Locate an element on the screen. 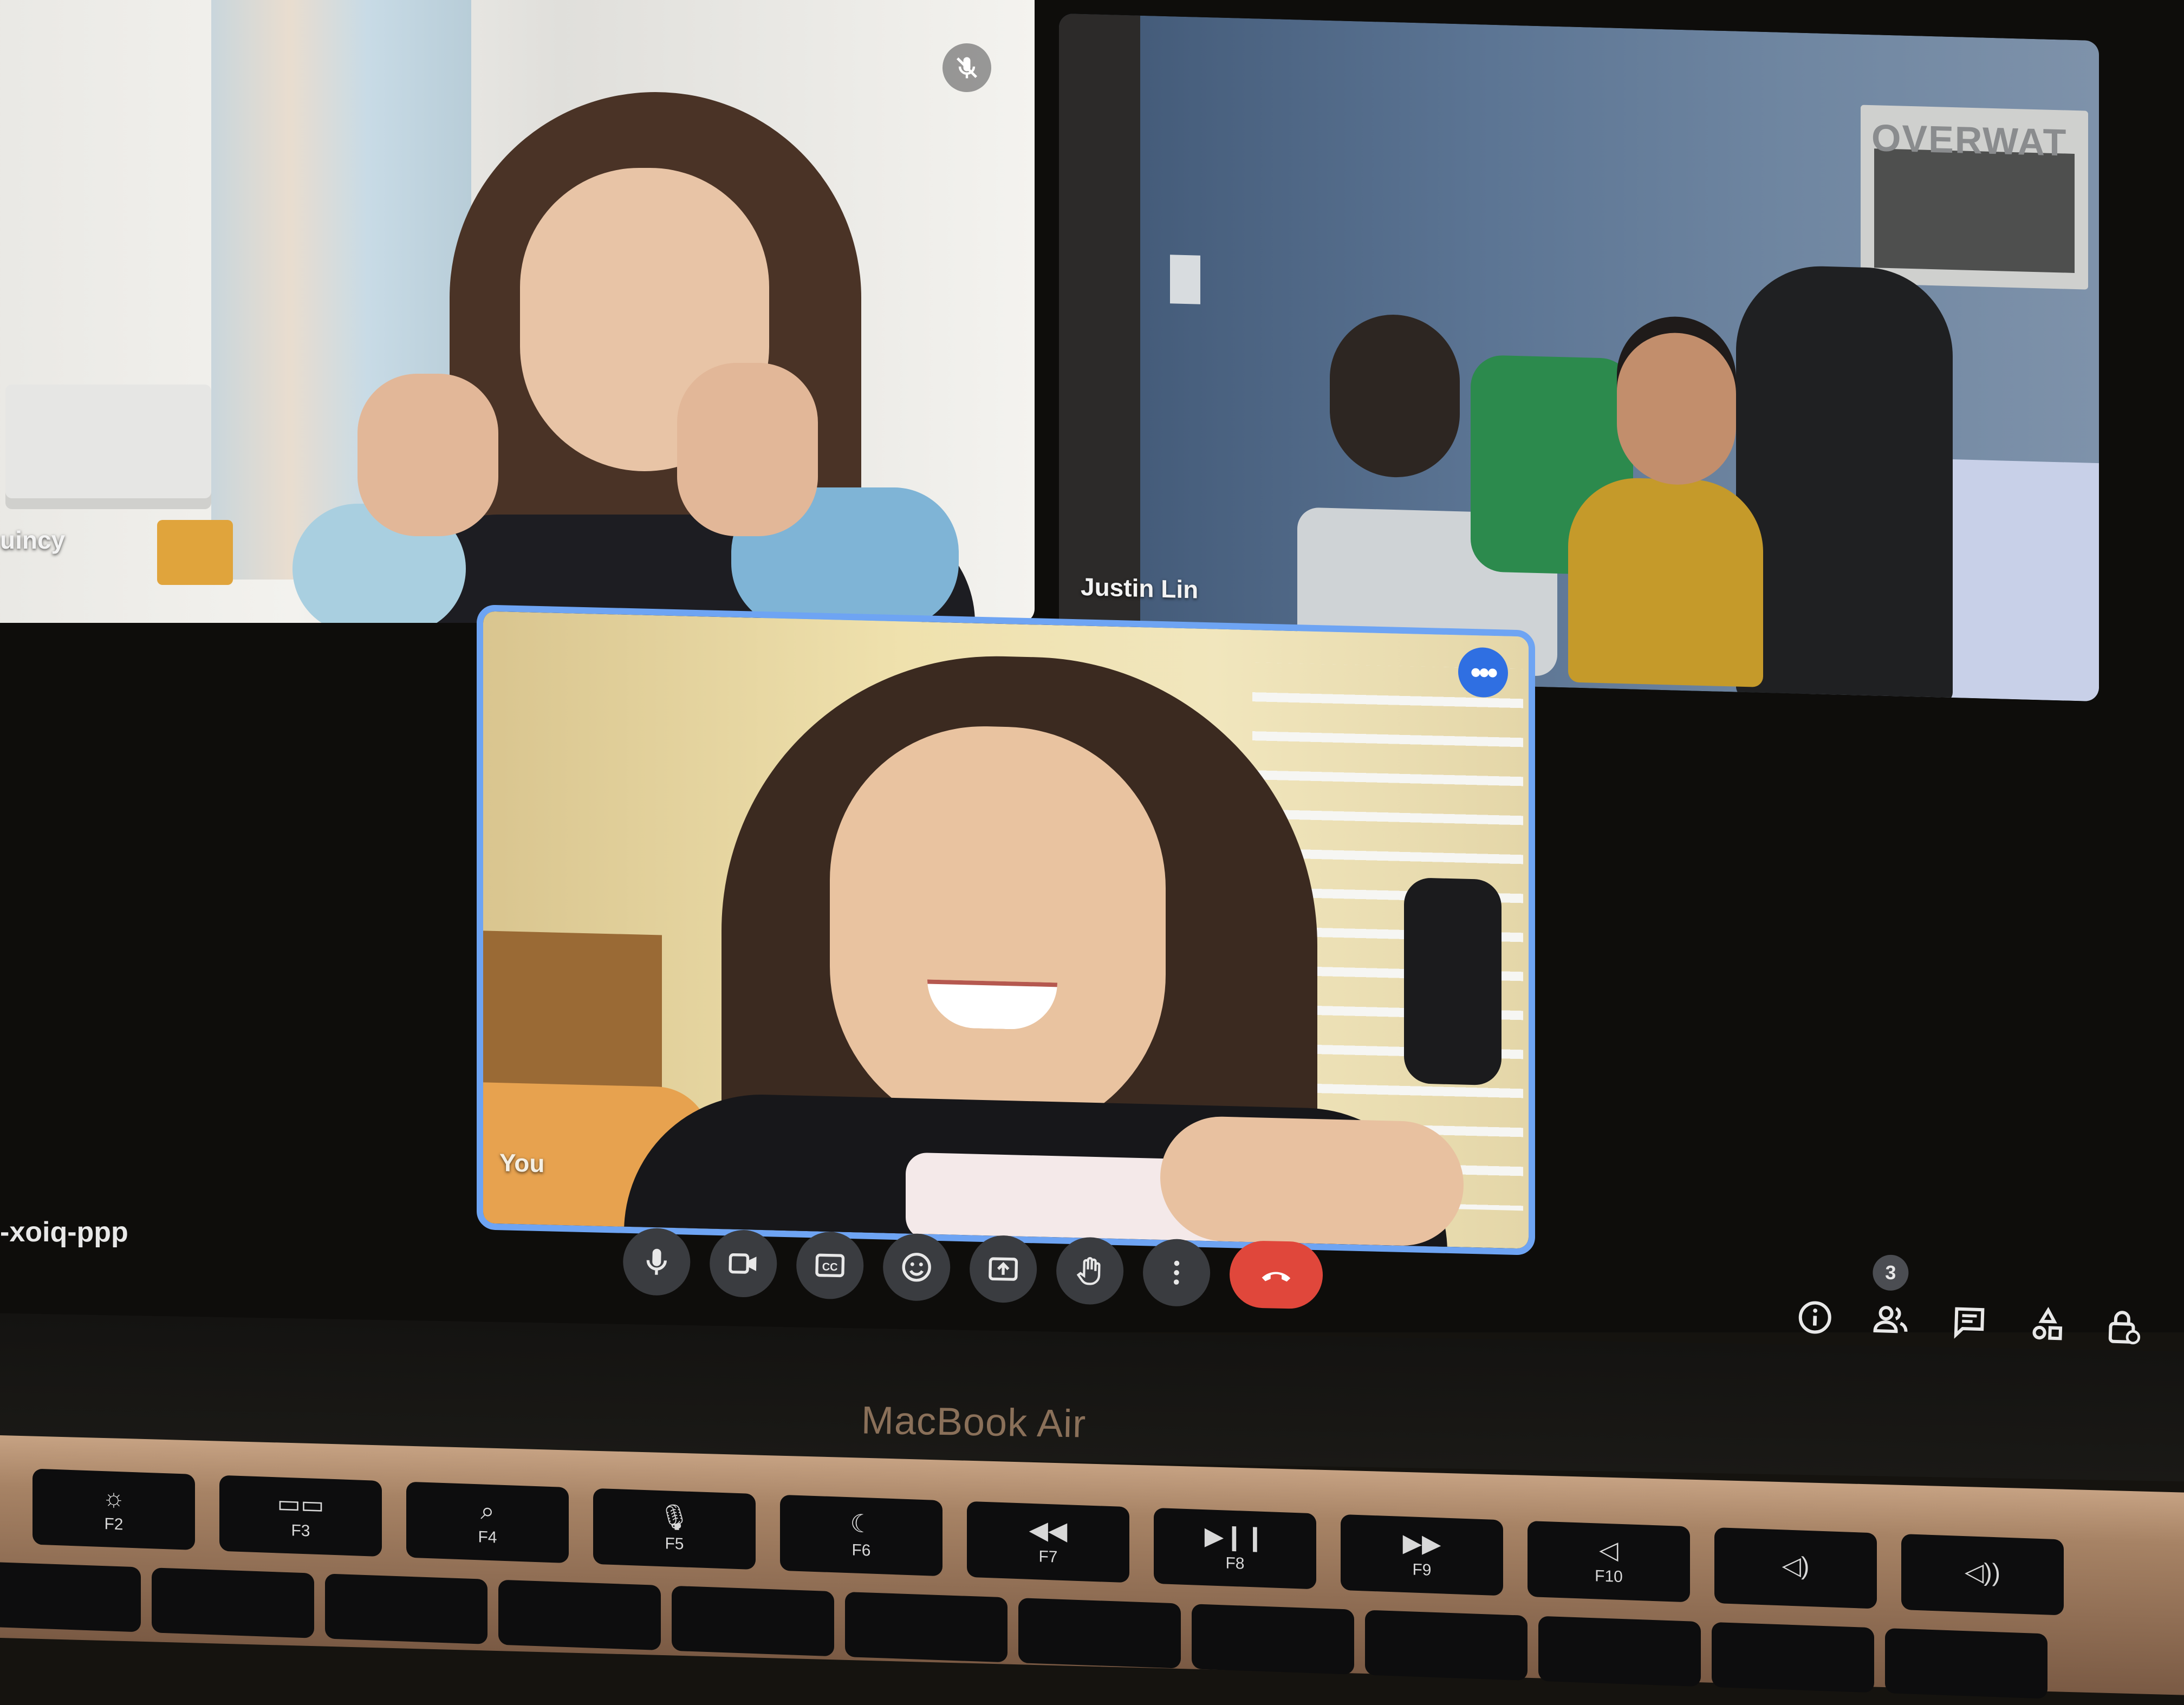 Image resolution: width=2184 pixels, height=1705 pixels. chat-button is located at coordinates (1969, 1322).